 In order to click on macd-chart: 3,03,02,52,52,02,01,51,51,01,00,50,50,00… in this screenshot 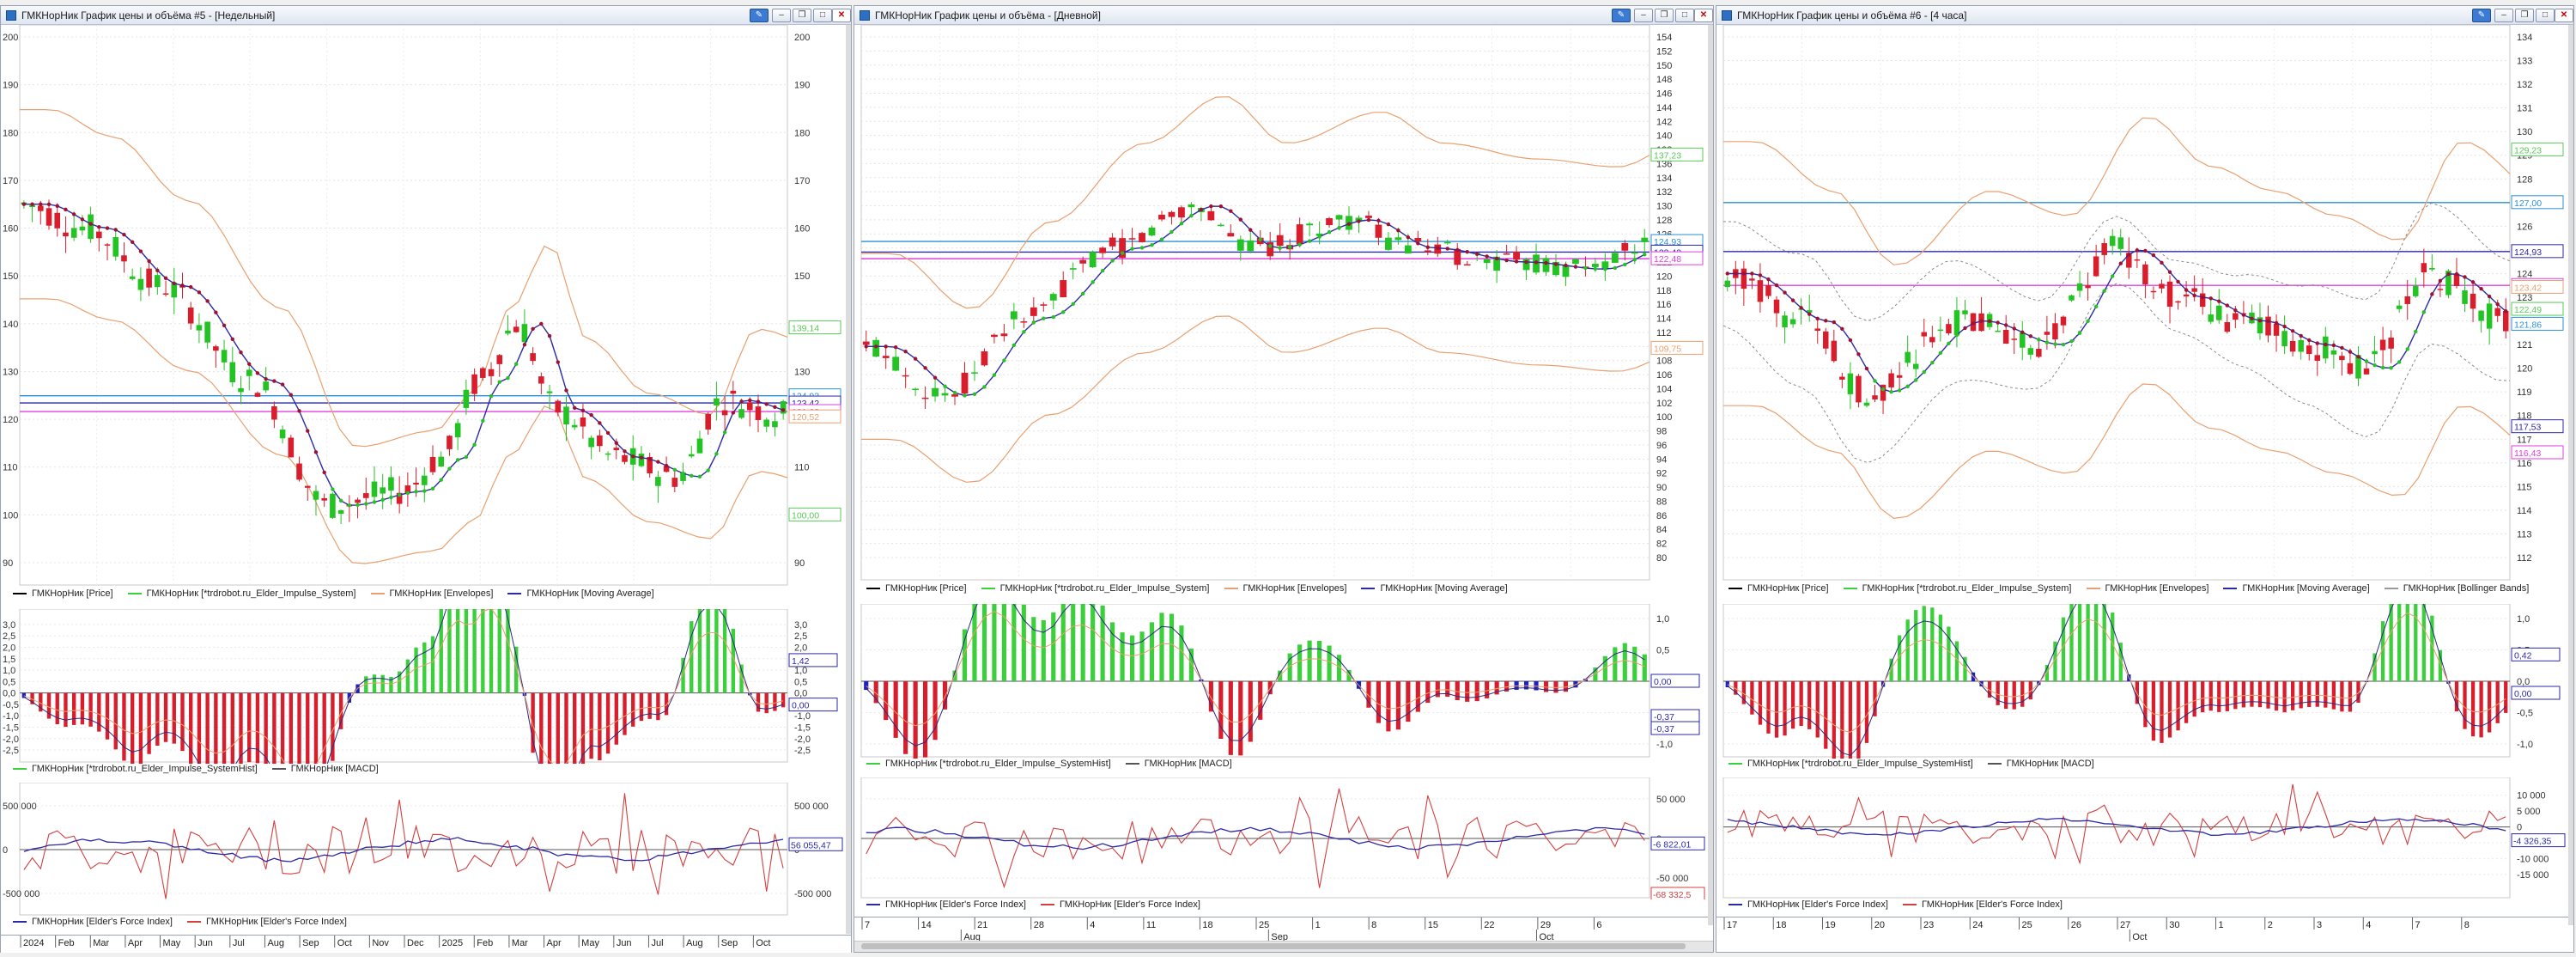, I will do `click(424, 686)`.